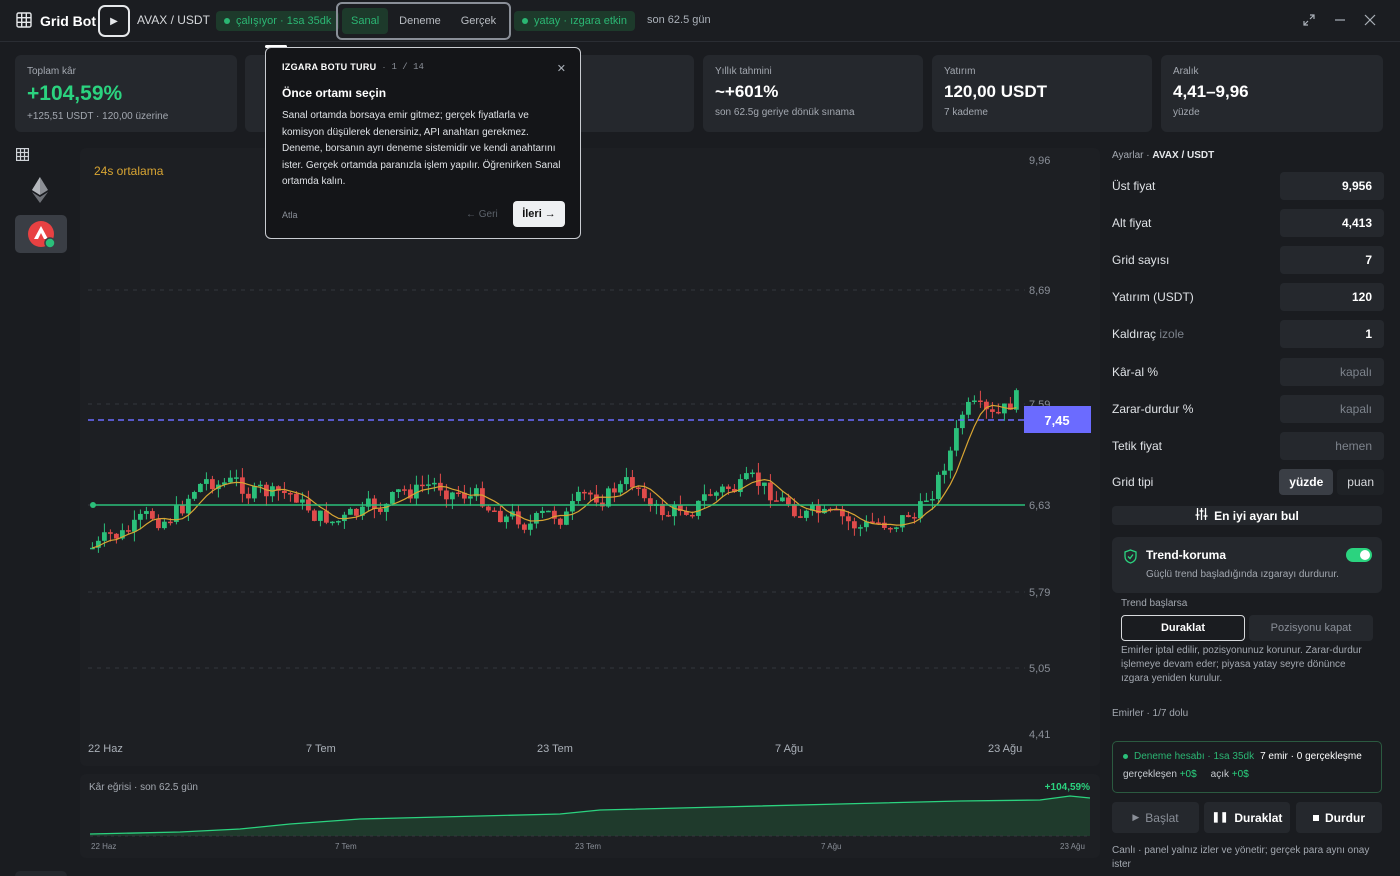 The width and height of the screenshot is (1400, 876). Describe the element at coordinates (1332, 297) in the screenshot. I see `investment-input: 120` at that location.